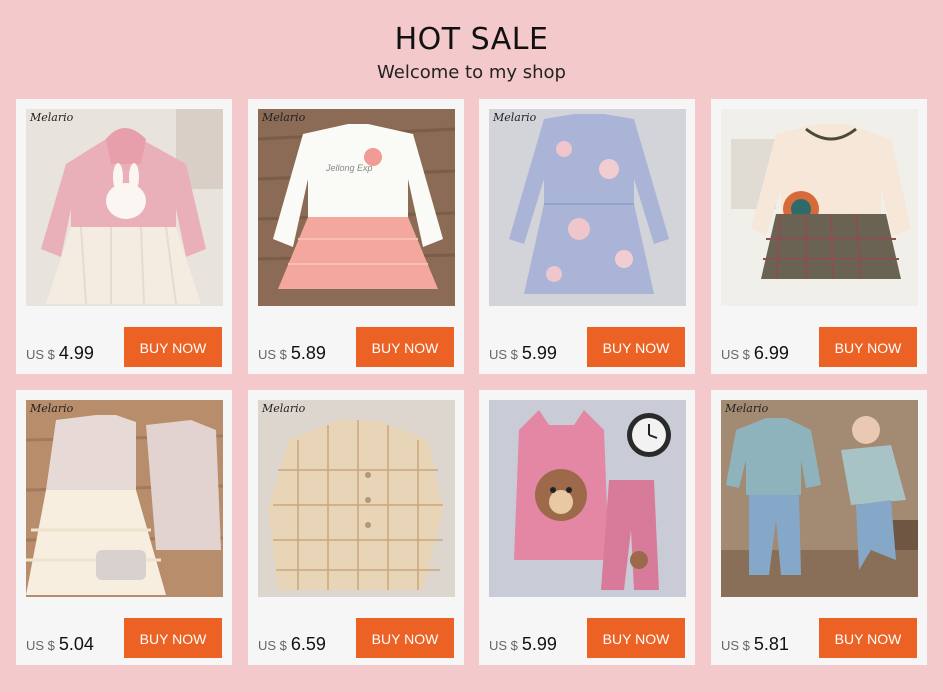 The height and width of the screenshot is (692, 943). I want to click on product-card: Melario US $4.99 BUY NOW, so click(124, 236).